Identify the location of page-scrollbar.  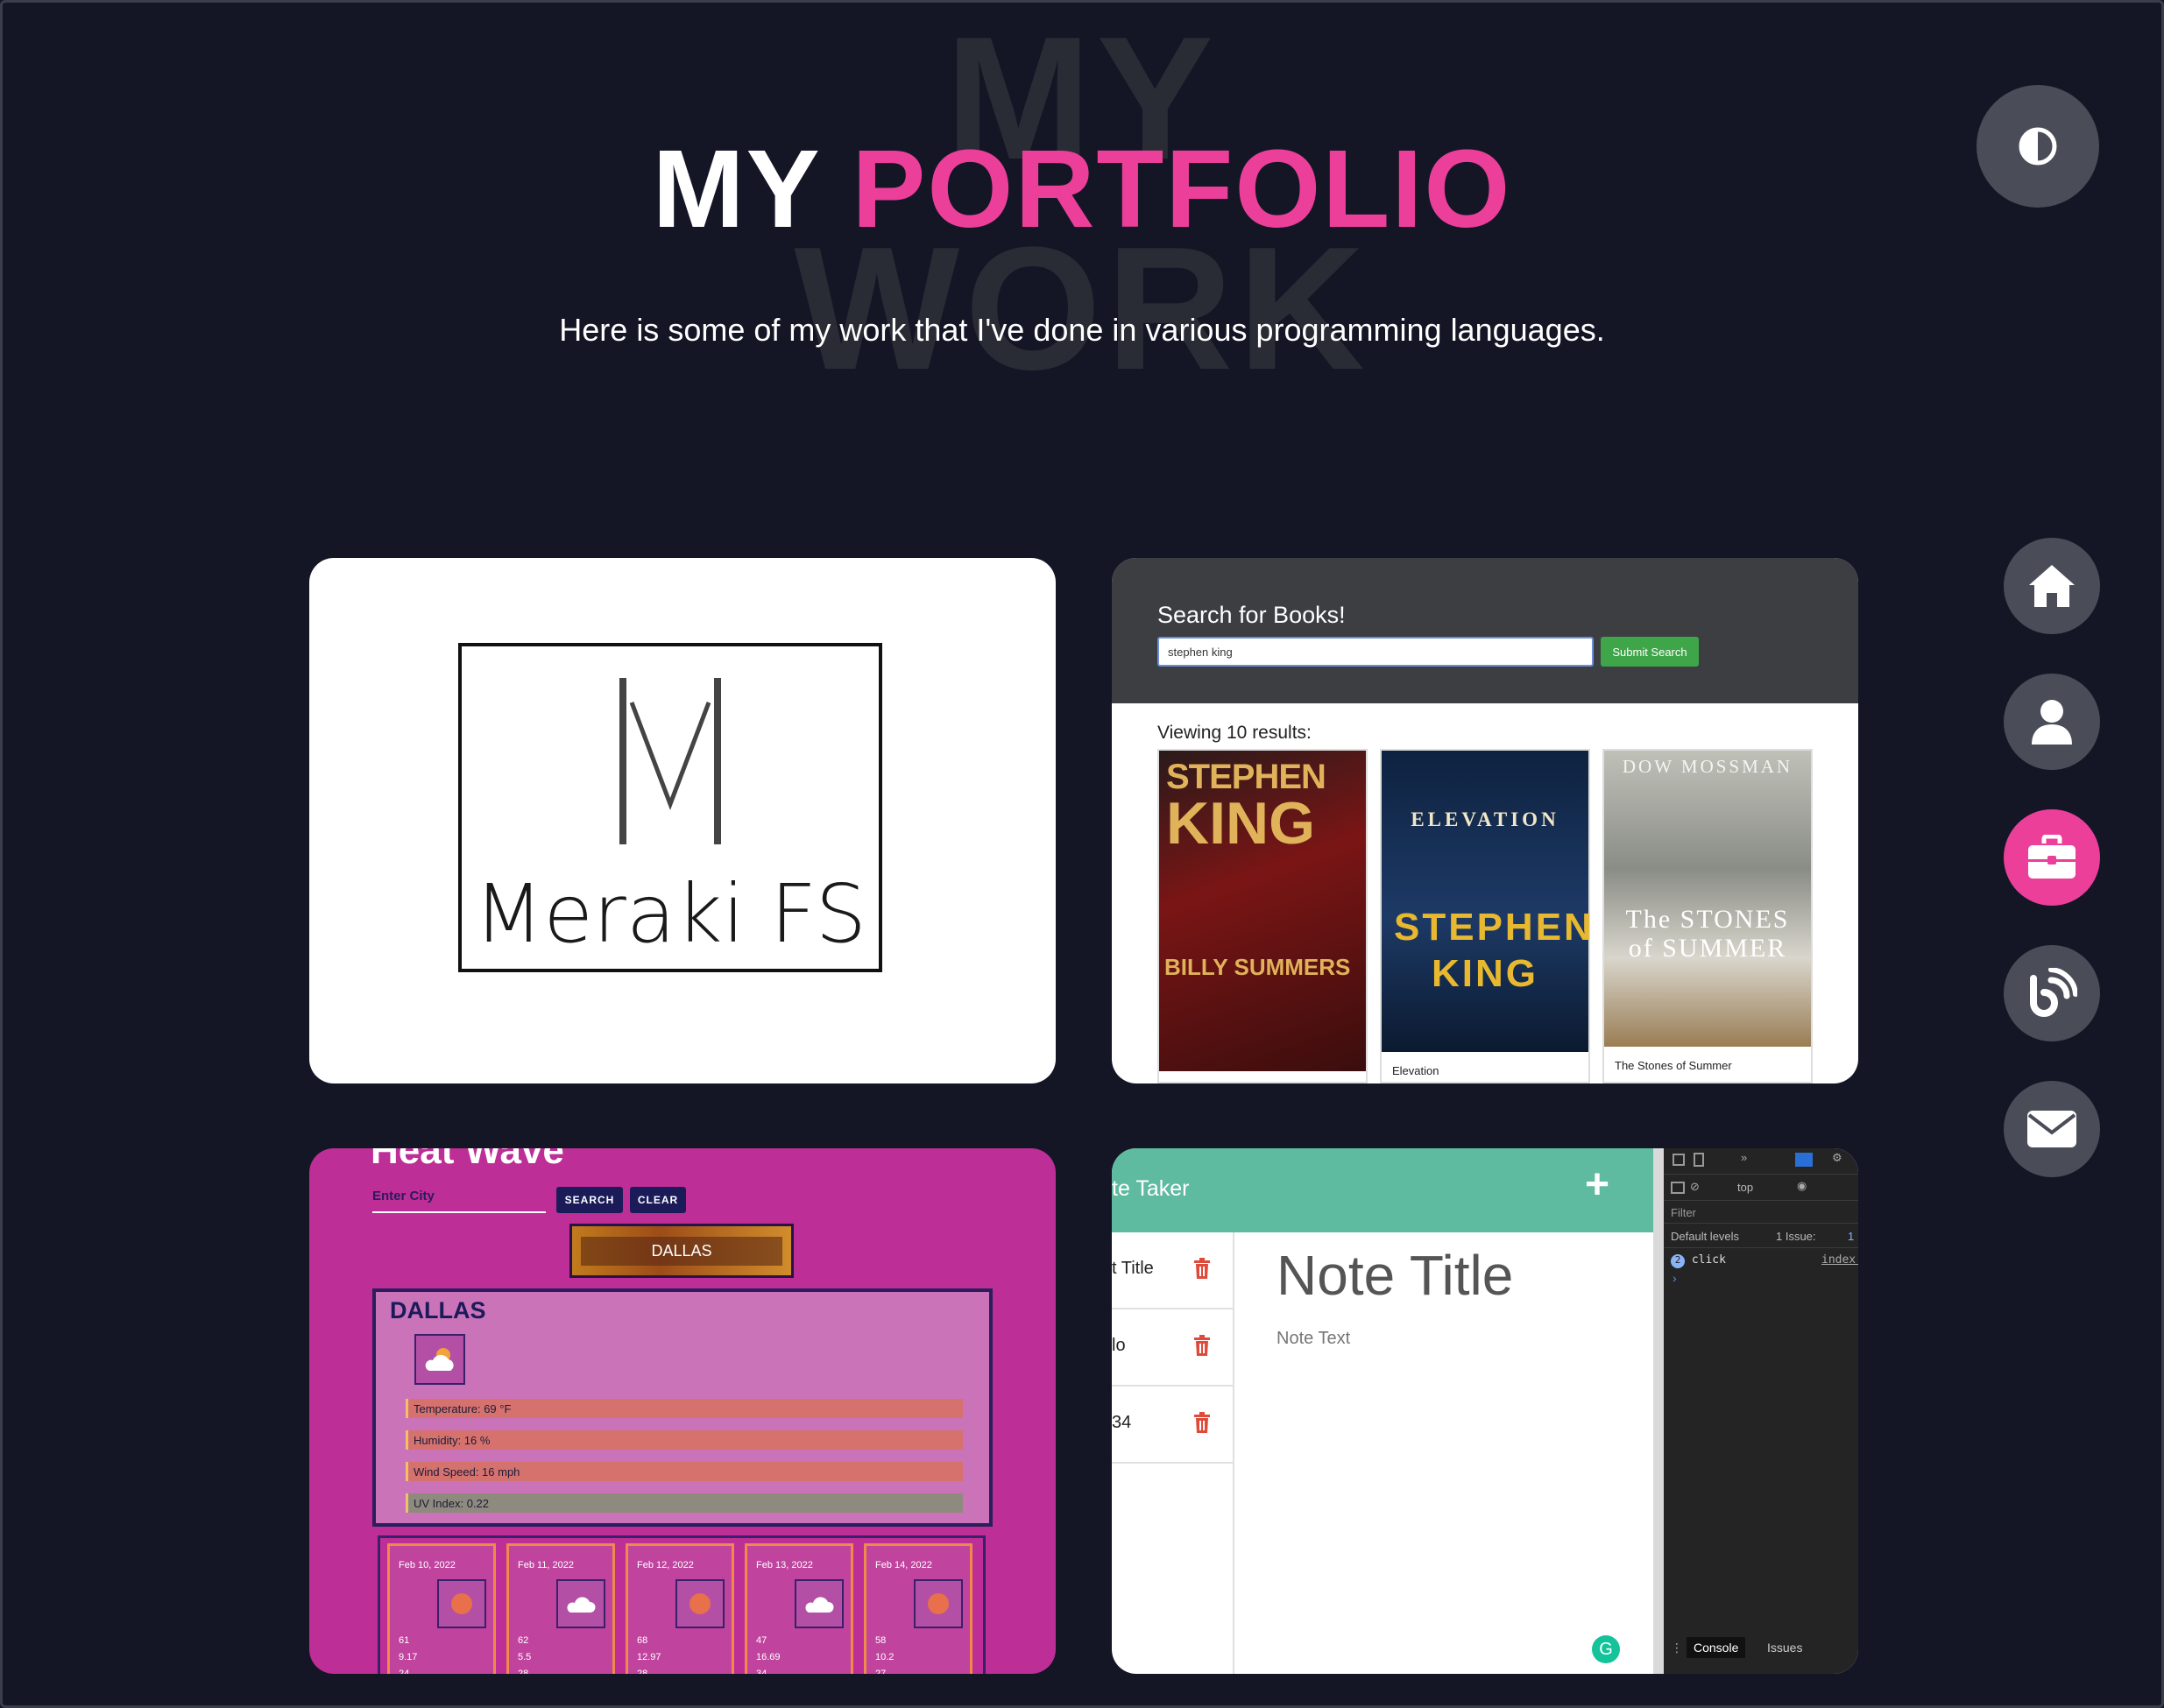
(1658, 1411).